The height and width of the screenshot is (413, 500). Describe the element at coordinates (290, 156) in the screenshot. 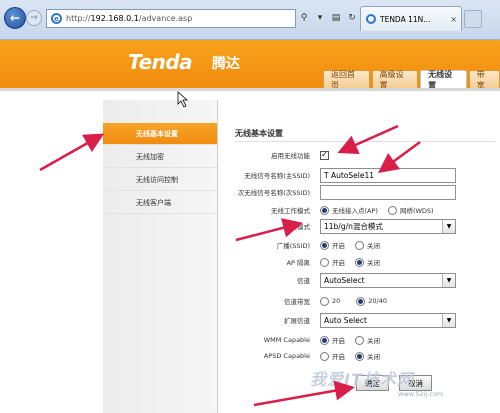

I see `enable-label: 启用无线功能` at that location.